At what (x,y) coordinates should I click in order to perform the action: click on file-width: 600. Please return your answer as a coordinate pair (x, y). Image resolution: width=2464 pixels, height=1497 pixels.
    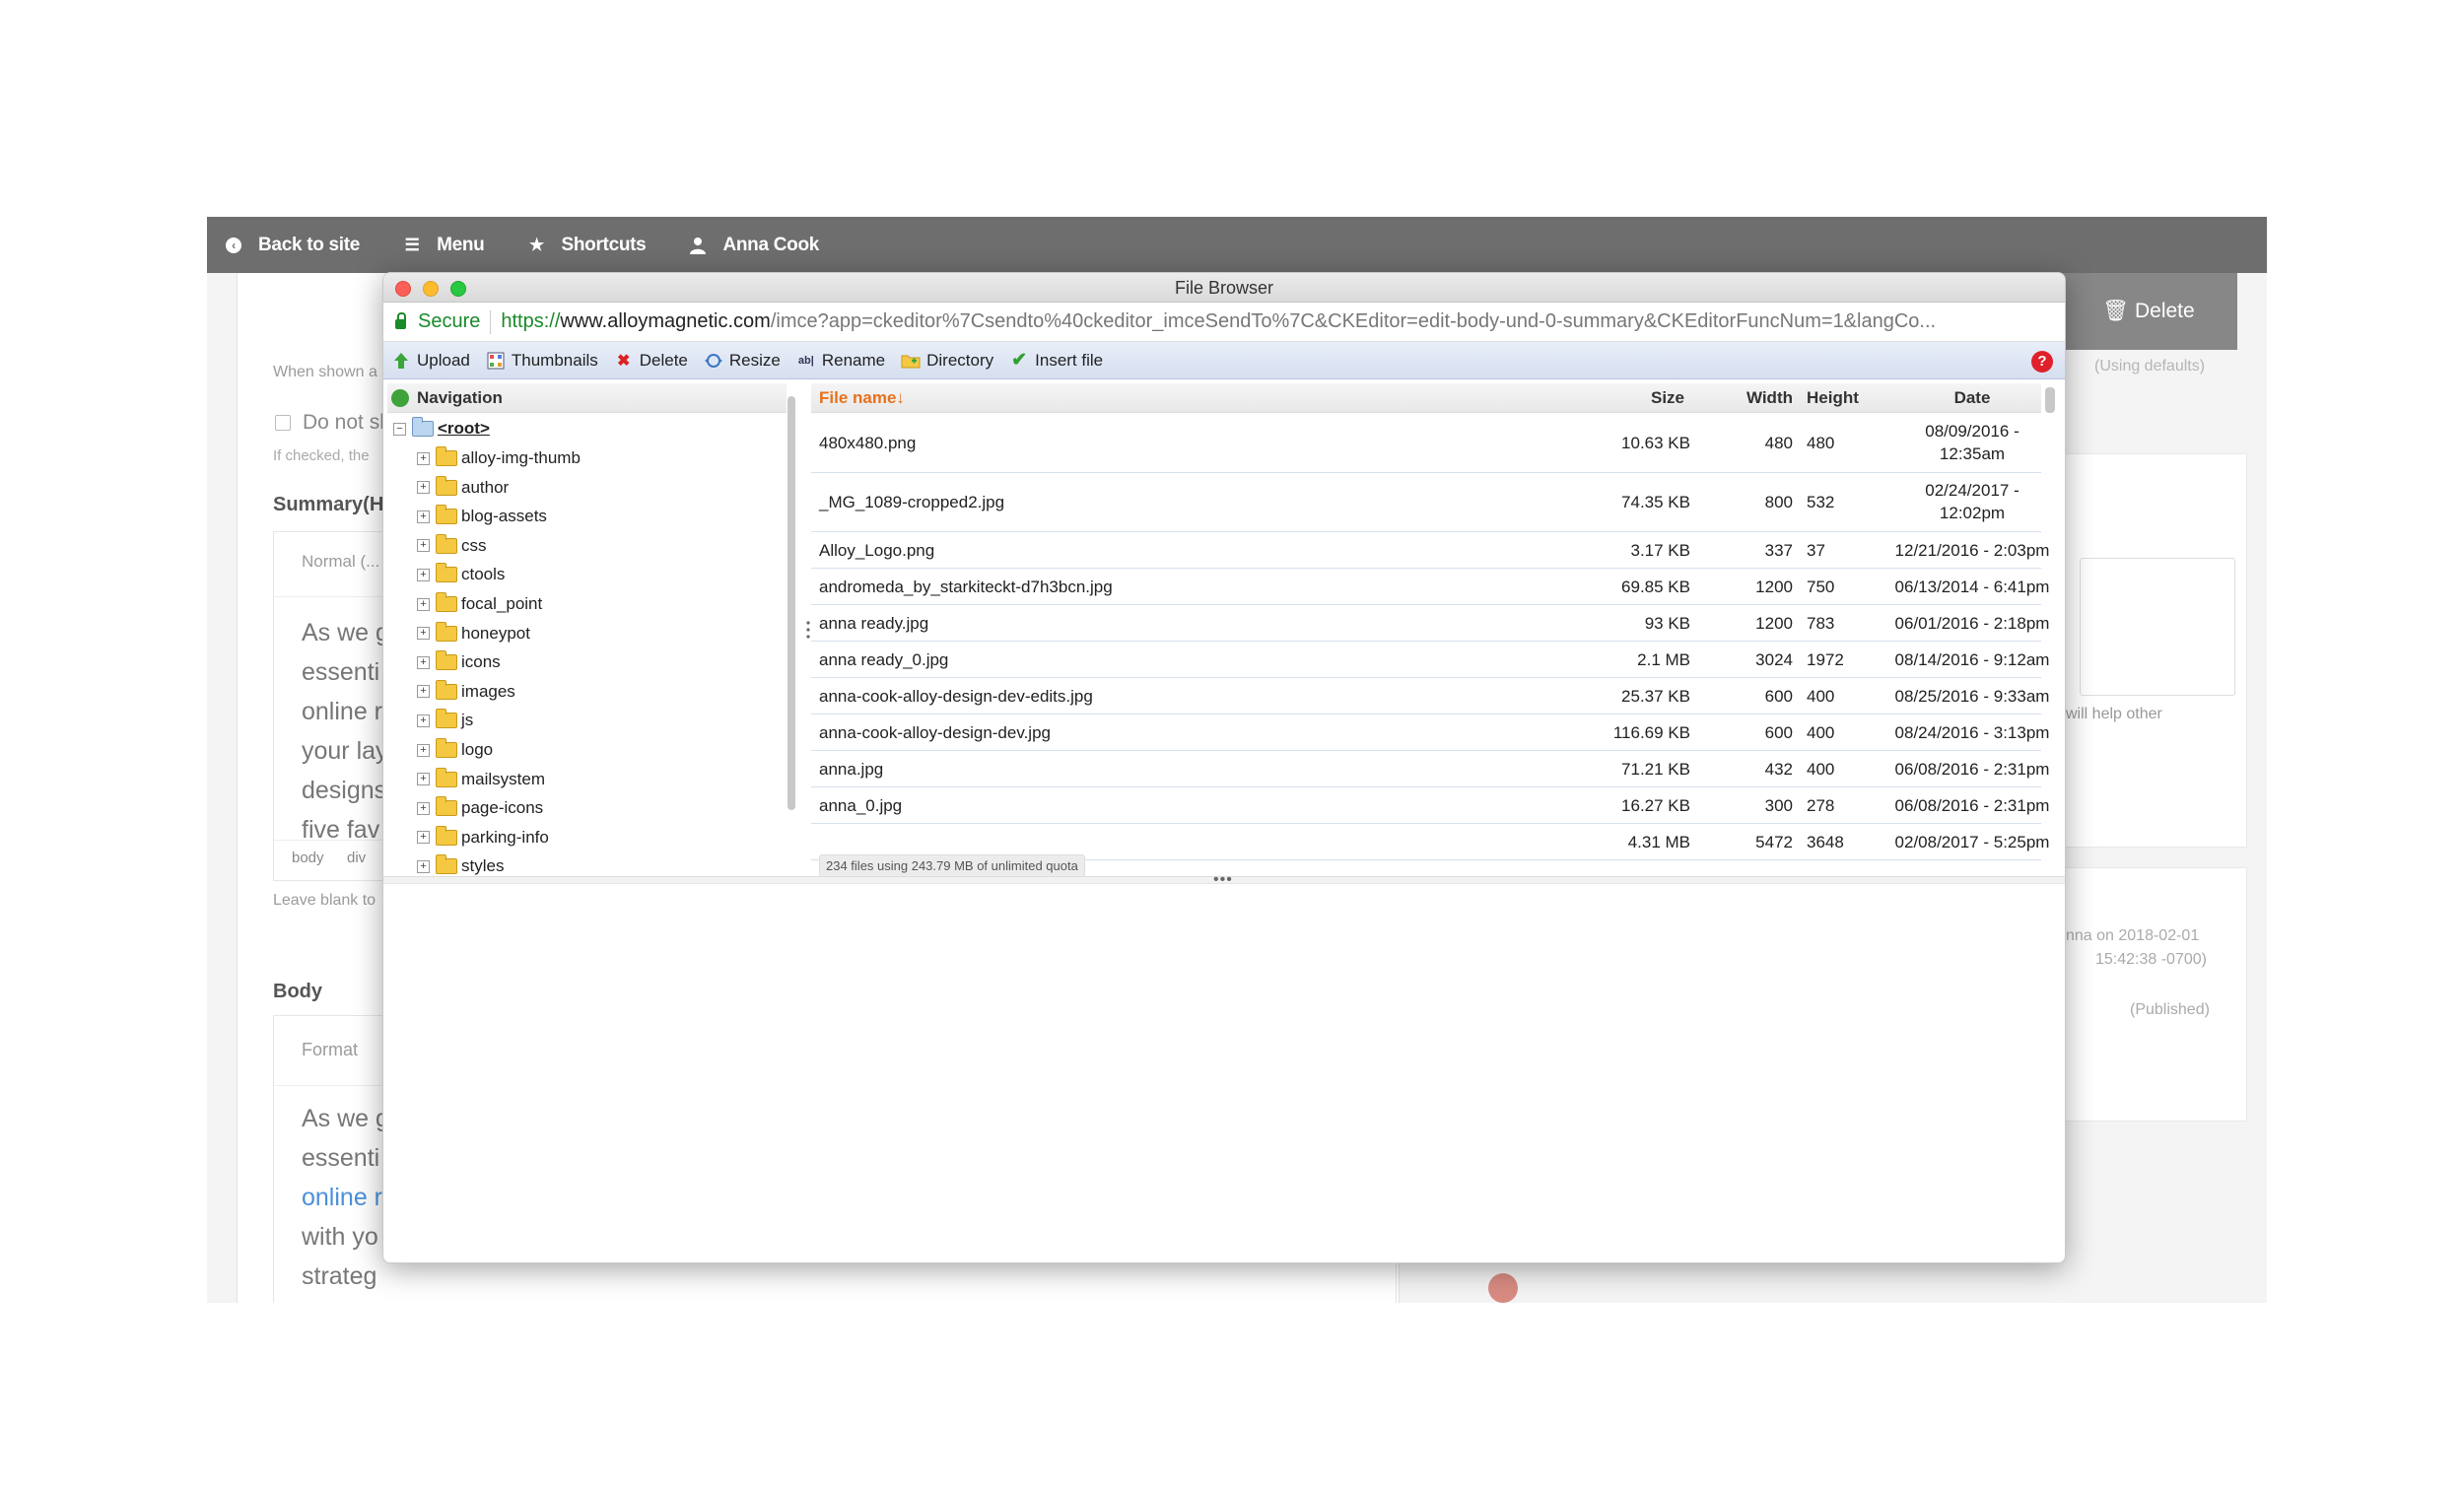
    Looking at the image, I should click on (1778, 696).